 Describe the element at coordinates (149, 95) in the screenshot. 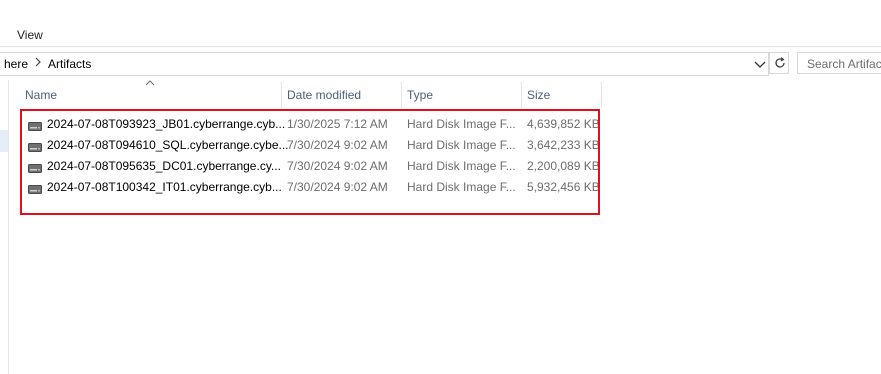

I see `column-header-name: Name` at that location.